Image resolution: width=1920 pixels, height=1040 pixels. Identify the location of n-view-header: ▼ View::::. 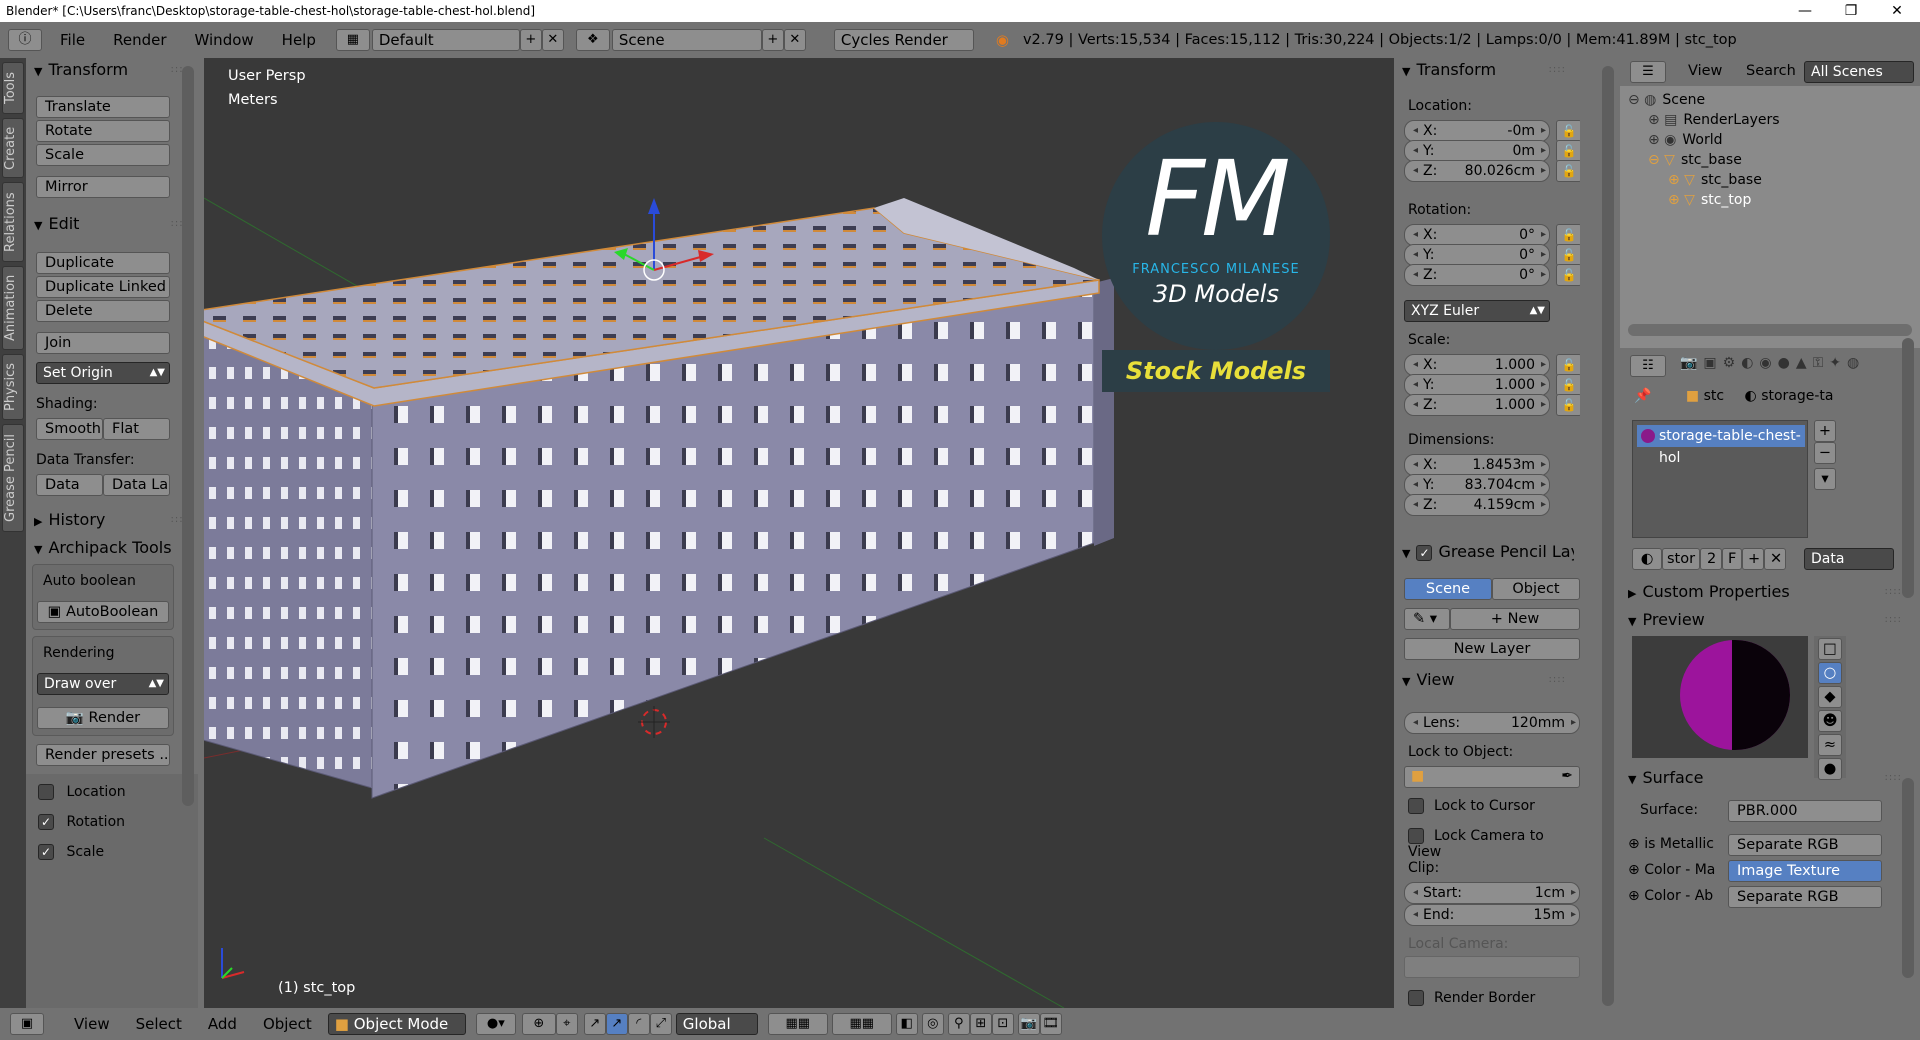
(1484, 680).